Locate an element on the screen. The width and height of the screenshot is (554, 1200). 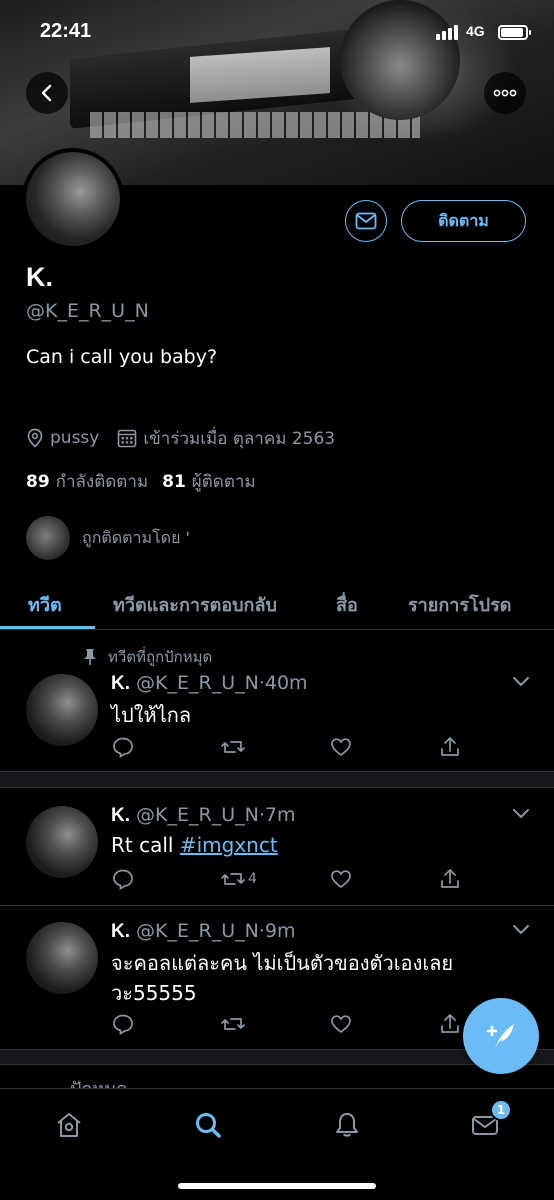
tweet-text: ไปให้ไกล is located at coordinates (151, 715).